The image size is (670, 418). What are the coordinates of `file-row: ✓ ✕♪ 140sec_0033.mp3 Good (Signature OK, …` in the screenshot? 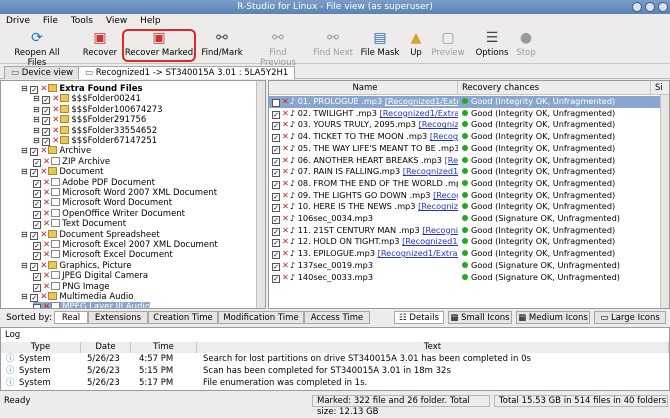 It's located at (465, 278).